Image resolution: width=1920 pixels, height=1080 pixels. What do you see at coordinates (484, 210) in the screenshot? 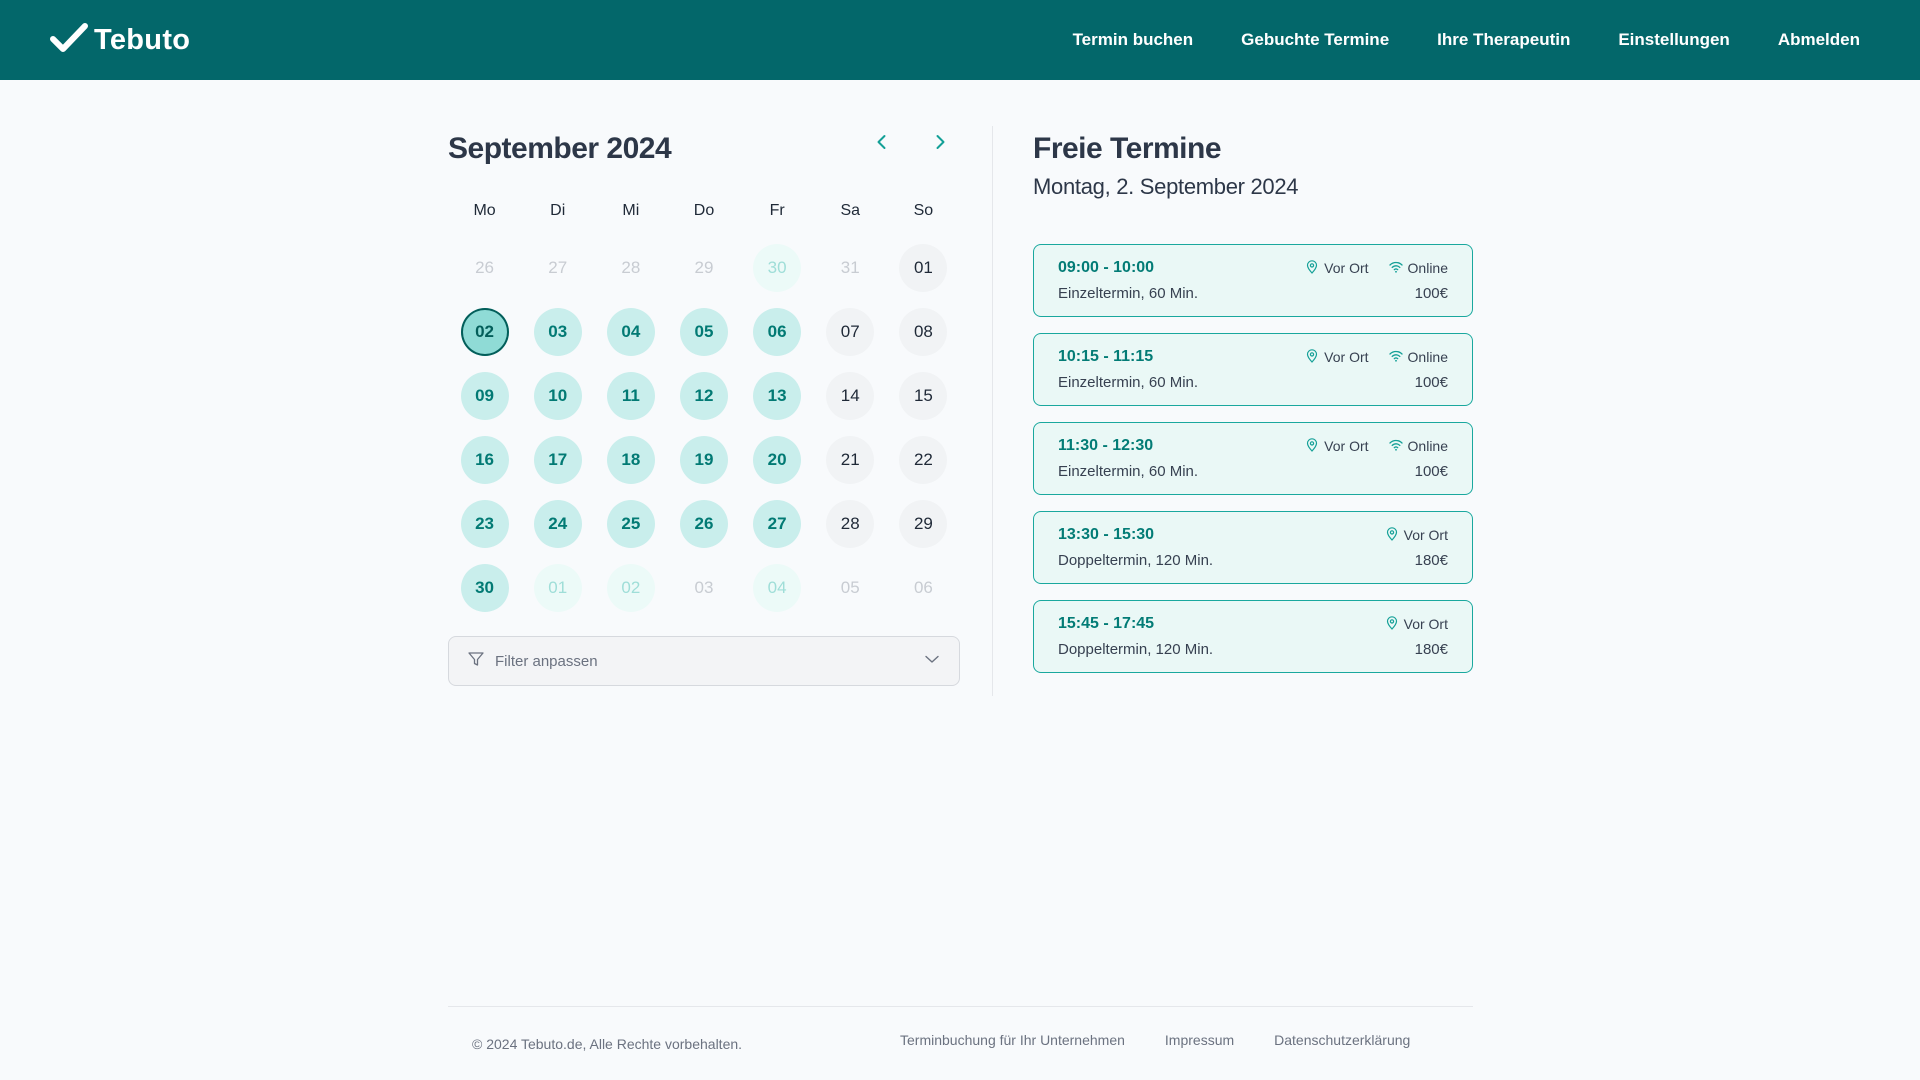
I see `weekday-label: Mo` at bounding box center [484, 210].